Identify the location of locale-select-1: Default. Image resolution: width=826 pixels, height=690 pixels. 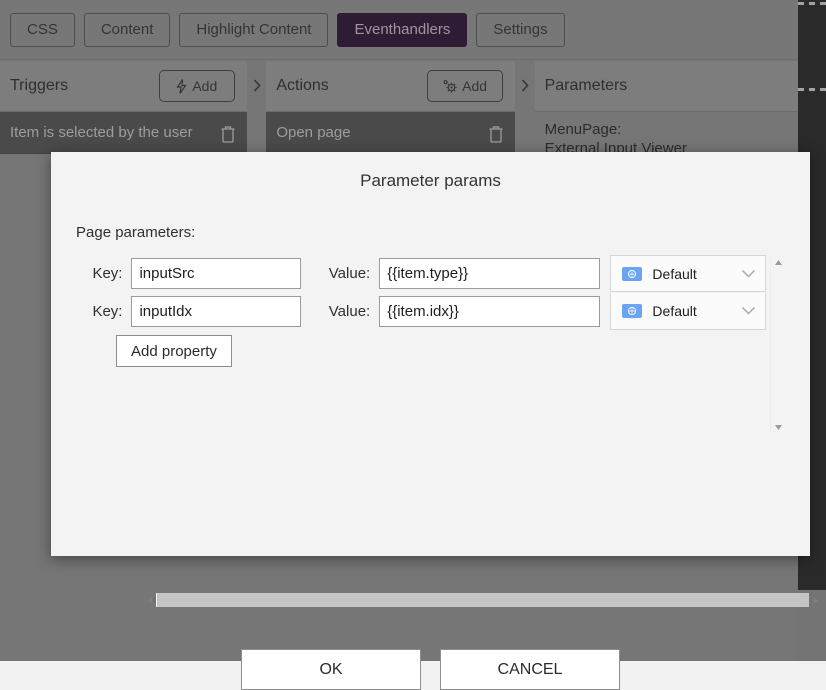
(688, 273).